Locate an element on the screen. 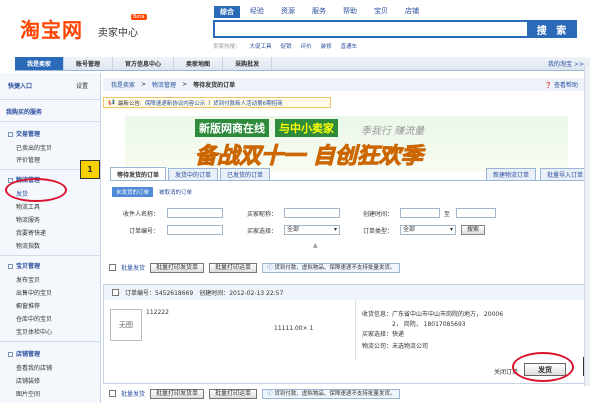  help-link: ❓ 查看帮助 is located at coordinates (561, 84).